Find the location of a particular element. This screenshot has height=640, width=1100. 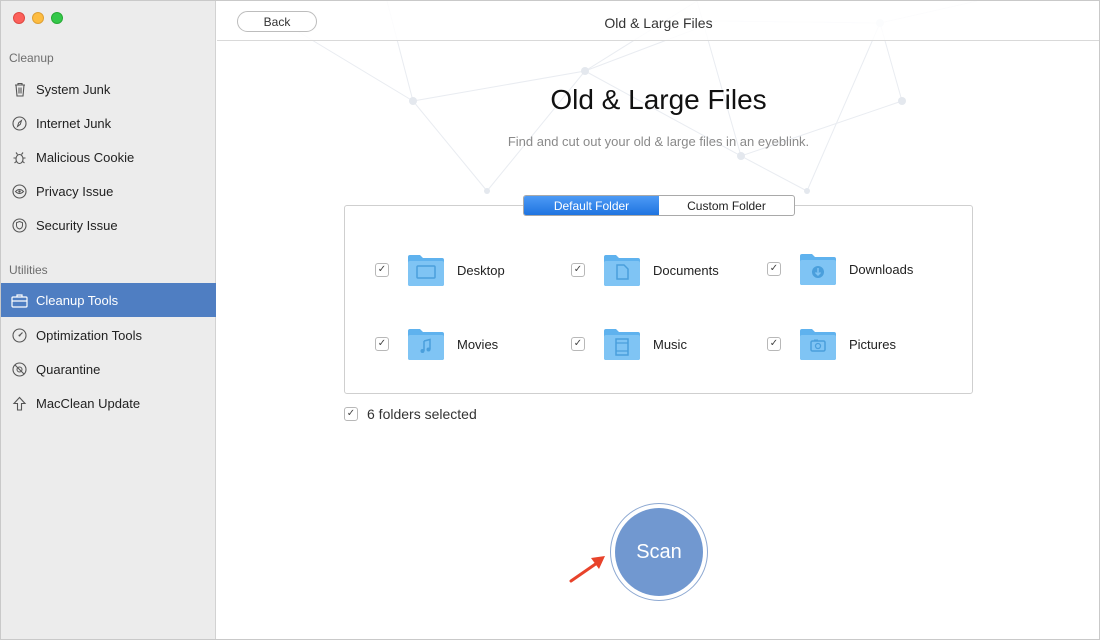

sidebar-item-label: Cleanup Tools is located at coordinates (77, 300).